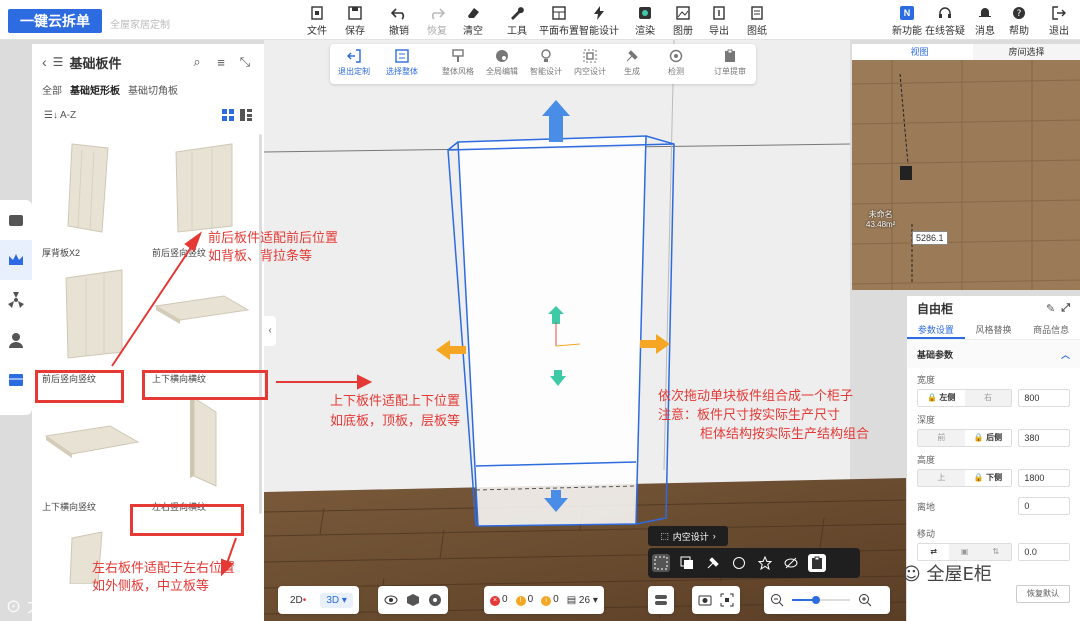  What do you see at coordinates (273, 238) in the screenshot?
I see `annotation-front-back-1: 前后板件适配前后位置` at bounding box center [273, 238].